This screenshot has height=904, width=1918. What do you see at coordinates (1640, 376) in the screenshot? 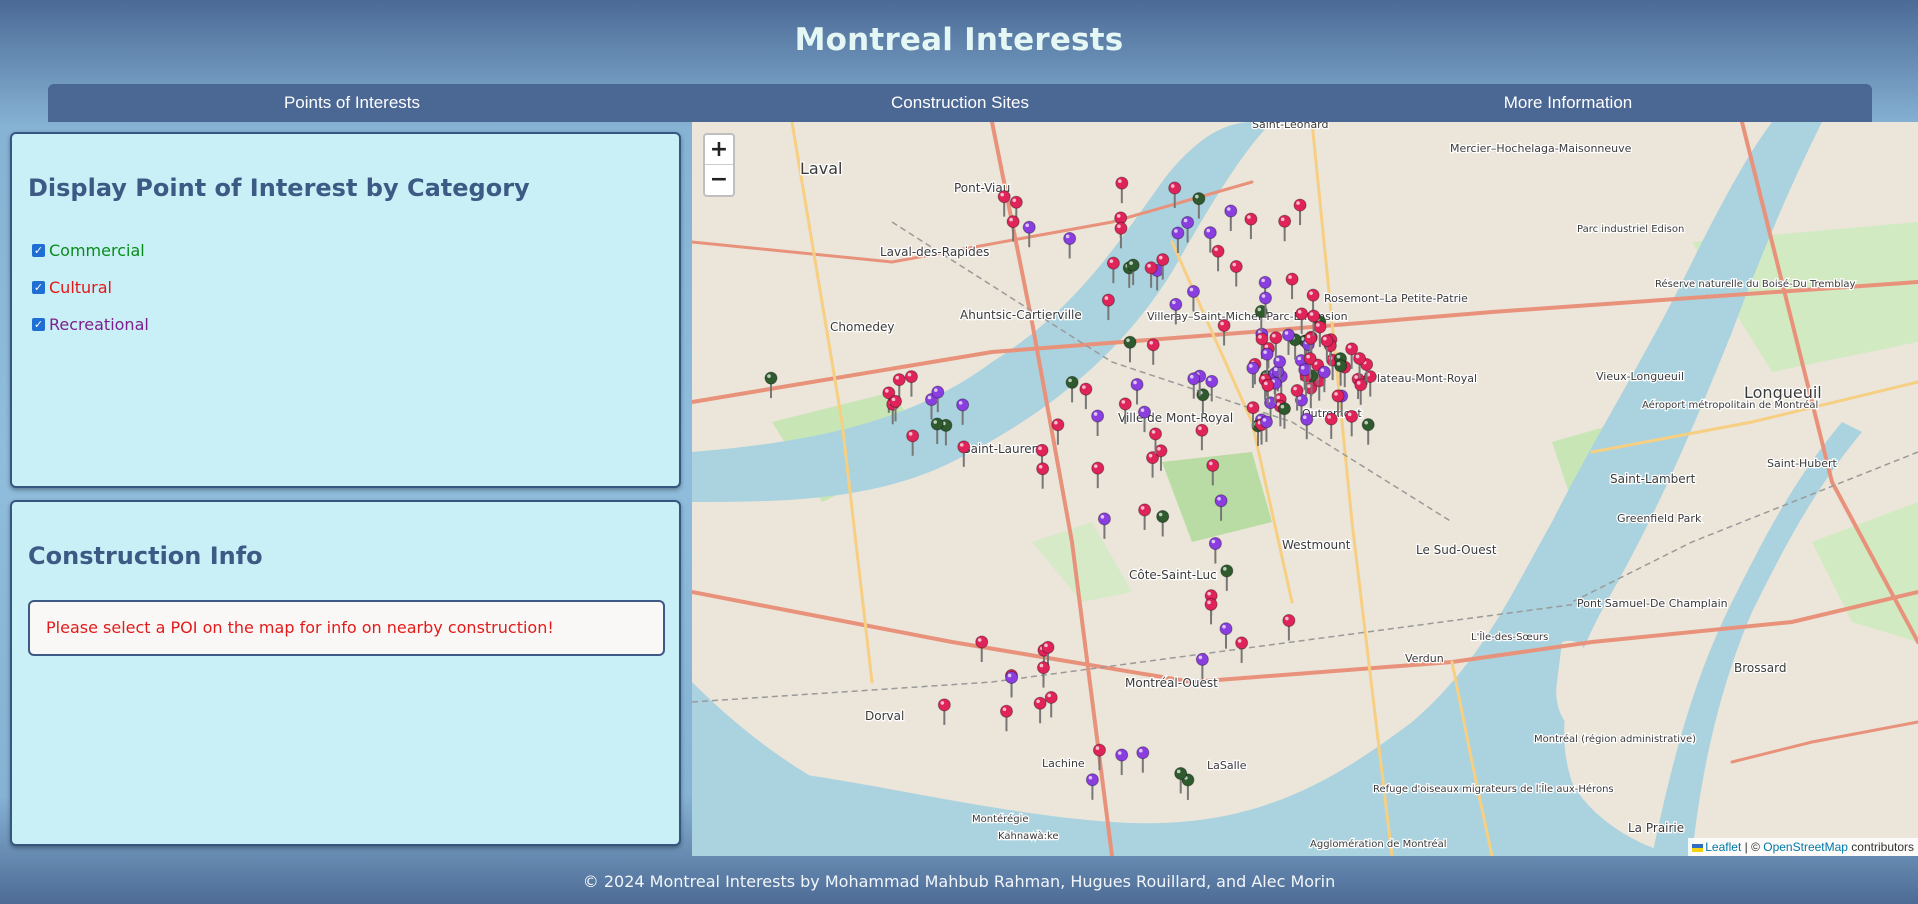
I see `map-place-label: Vieux-Longueuil` at bounding box center [1640, 376].